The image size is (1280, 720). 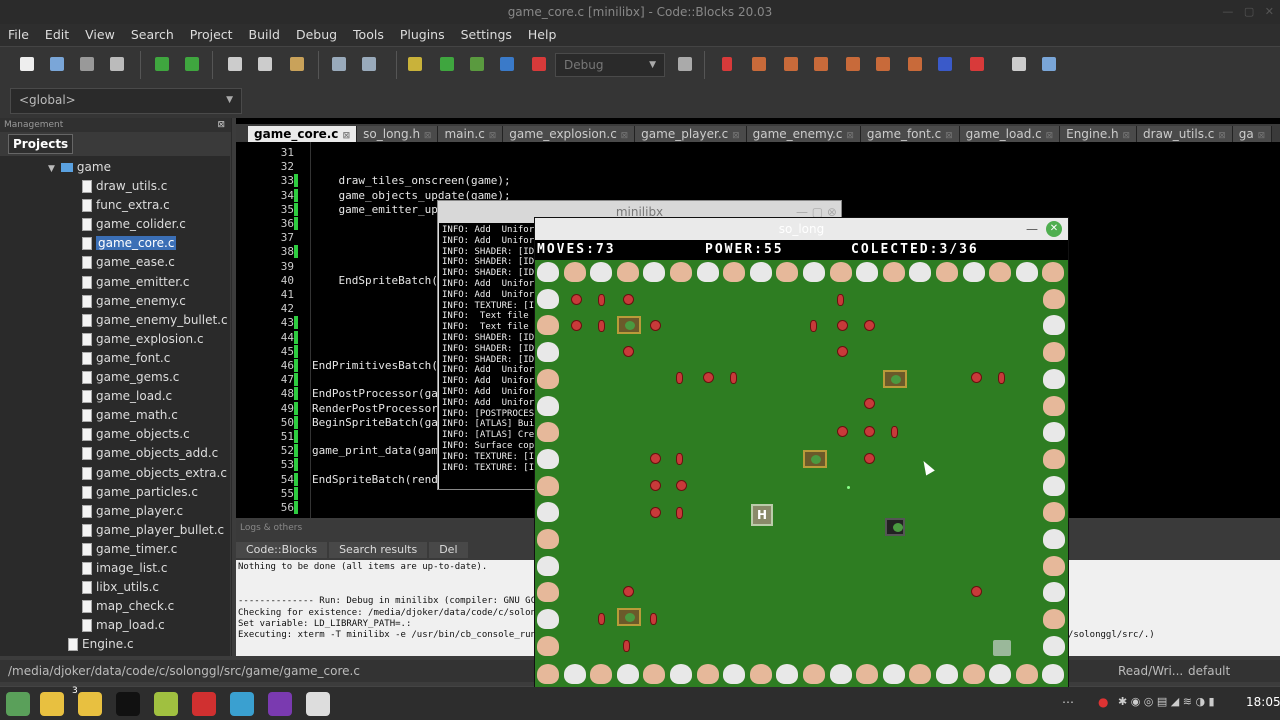 I want to click on spreadsheet-icon, so click(x=166, y=704).